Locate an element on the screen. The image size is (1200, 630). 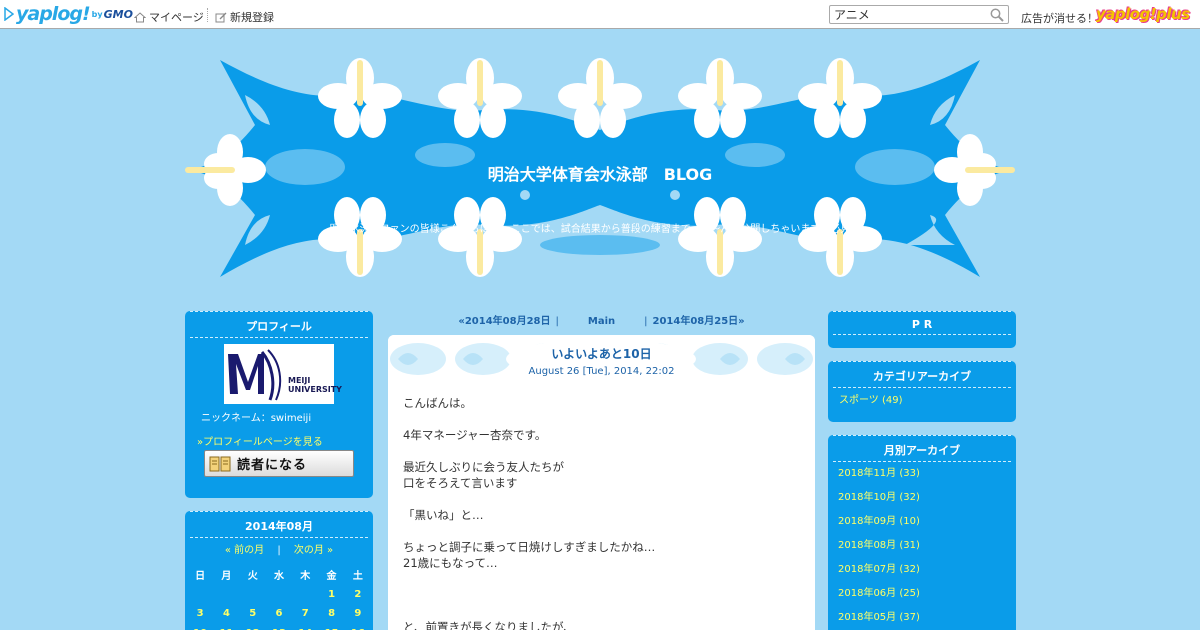
weekday-label: 火 is located at coordinates (252, 577).